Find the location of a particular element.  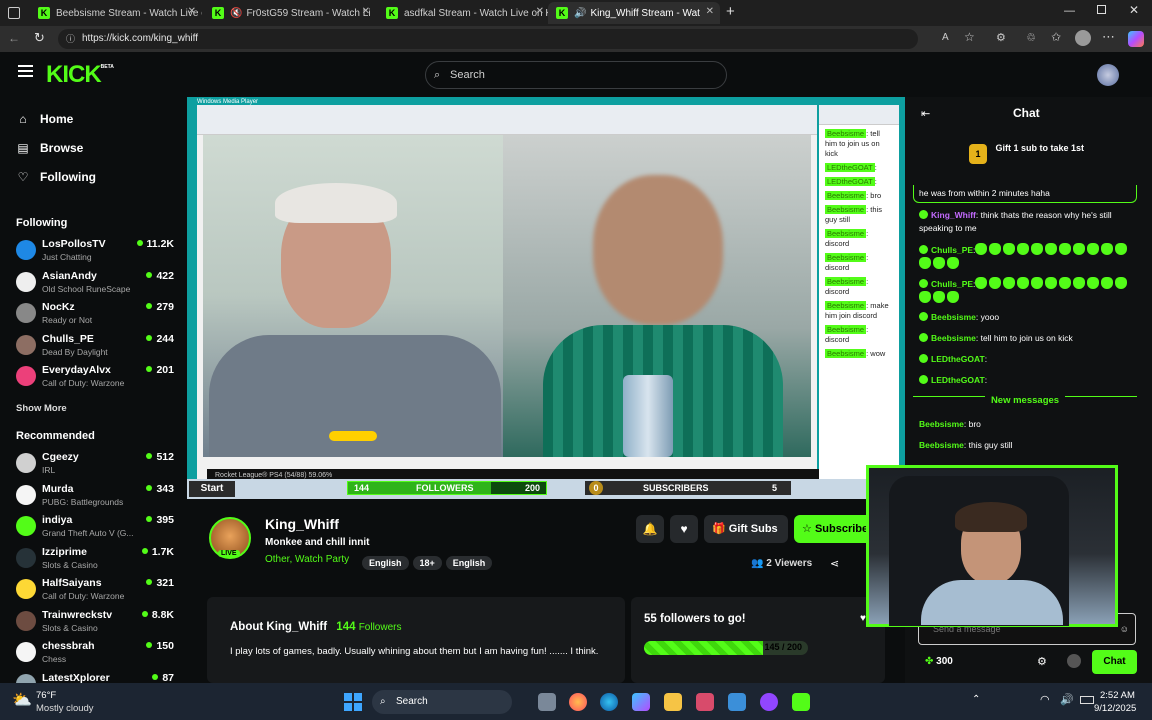

channel-row: Trainwreckstv Slots & Casino 8.8K is located at coordinates (96, 622).